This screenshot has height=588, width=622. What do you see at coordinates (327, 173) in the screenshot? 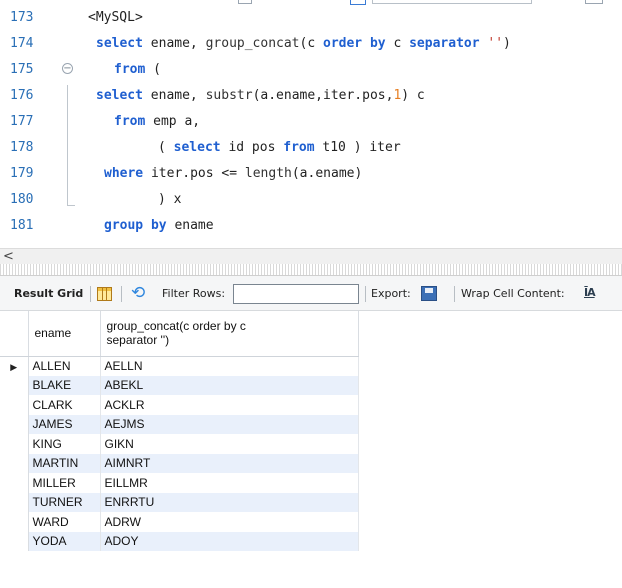
I see `code-token: (a.ename)` at bounding box center [327, 173].